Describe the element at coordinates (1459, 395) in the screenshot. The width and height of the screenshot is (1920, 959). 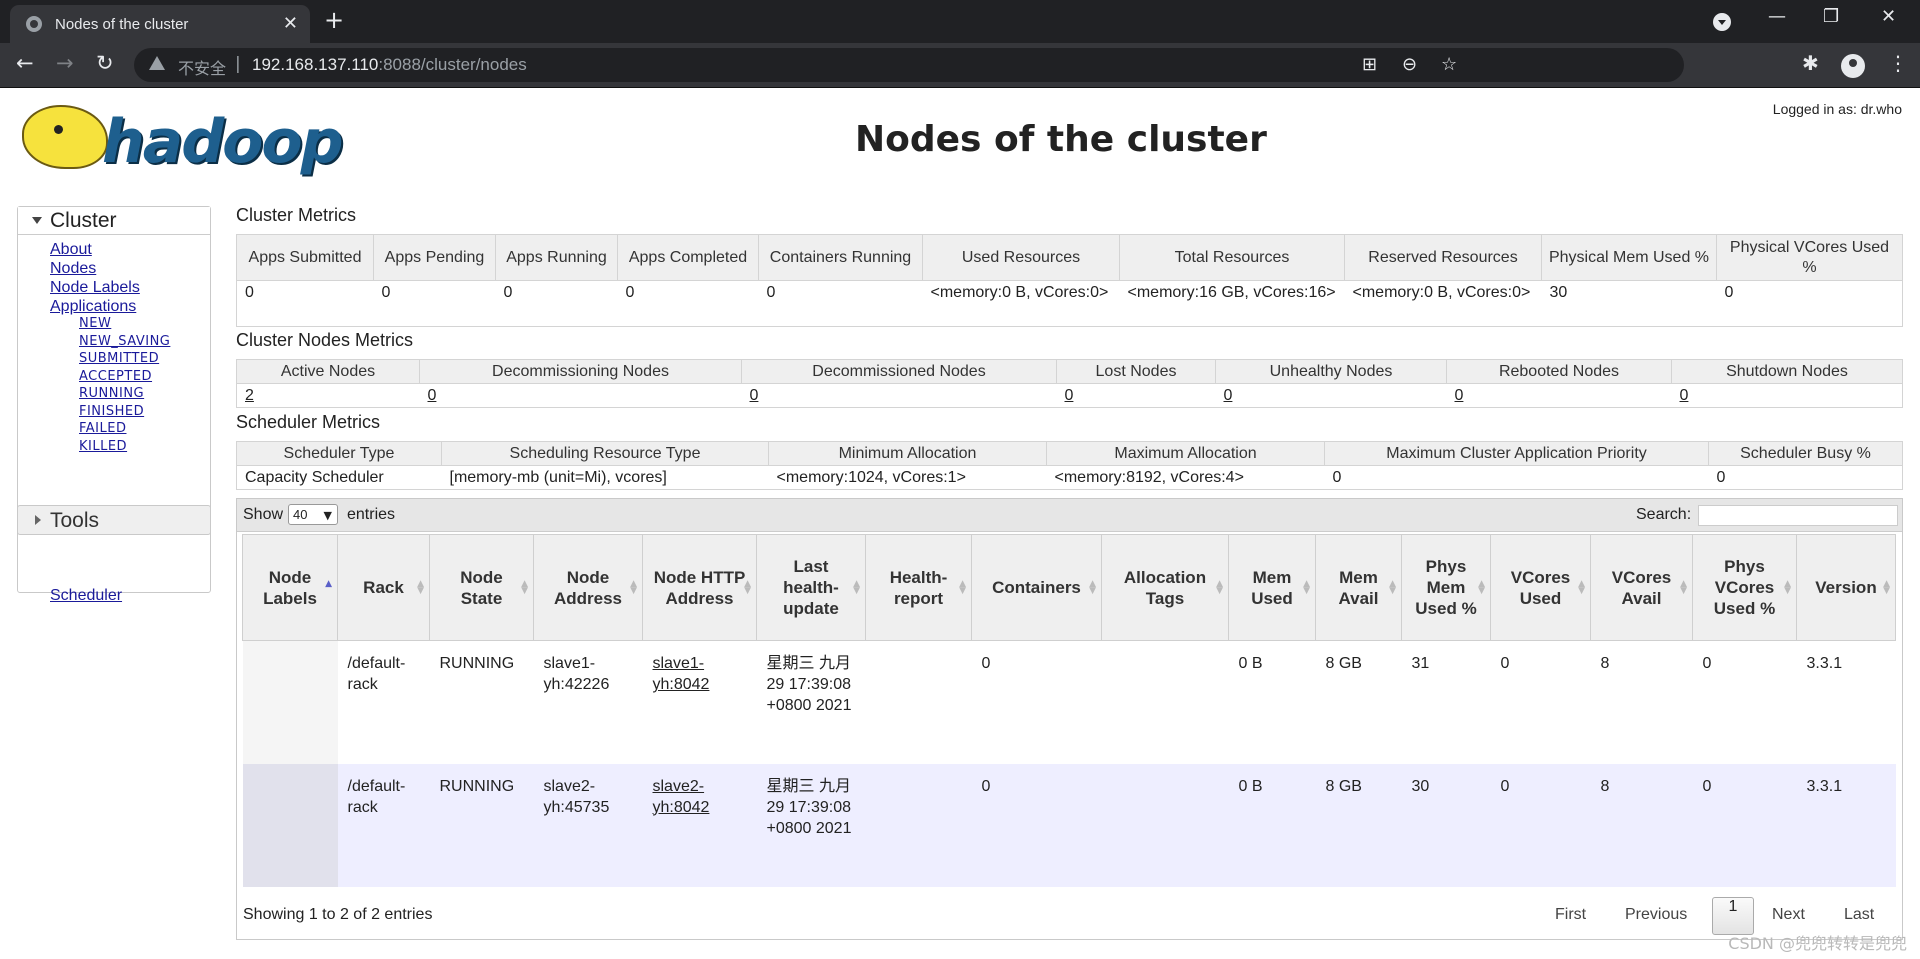
I see `rebooted-nodes-link: 0` at that location.